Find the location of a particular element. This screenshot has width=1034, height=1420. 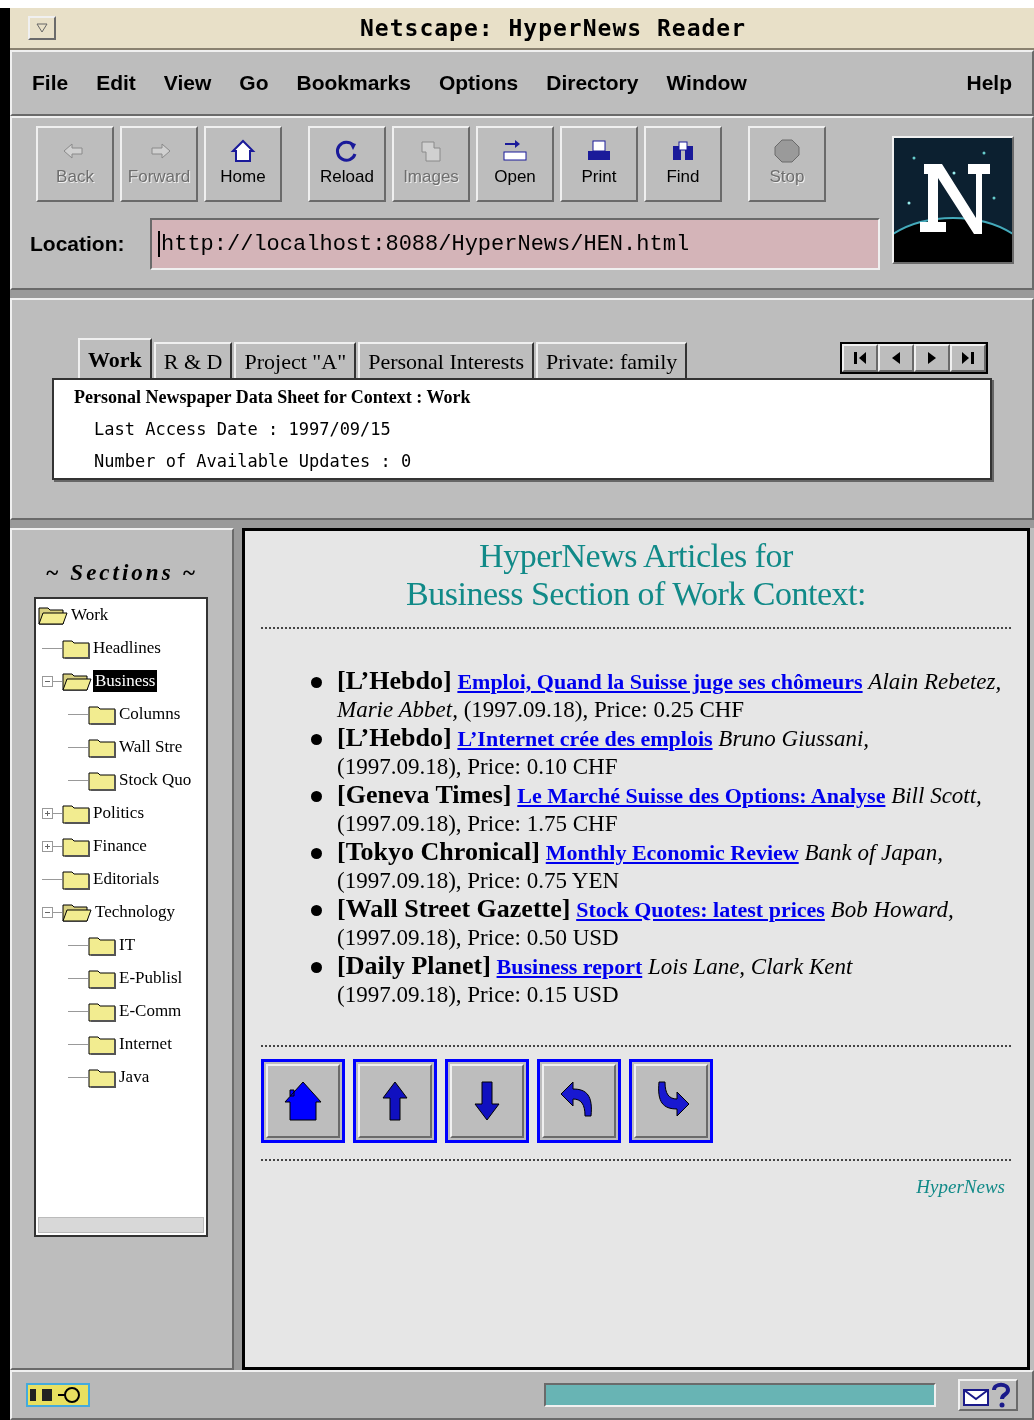

menu-item: Directory is located at coordinates (592, 83).